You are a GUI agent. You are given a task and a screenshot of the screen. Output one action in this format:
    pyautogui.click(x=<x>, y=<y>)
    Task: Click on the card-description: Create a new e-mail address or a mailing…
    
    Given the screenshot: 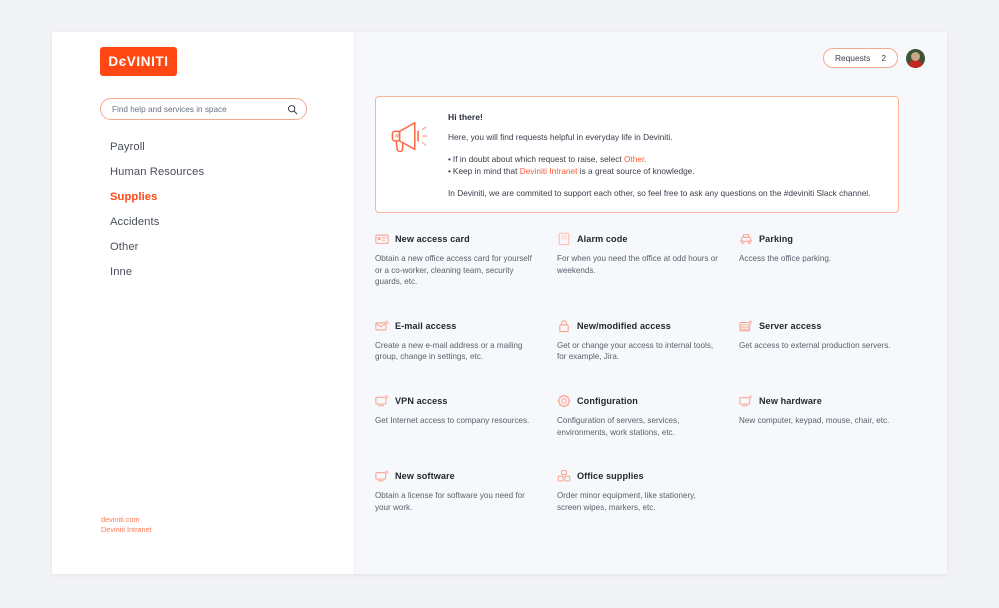 What is the action you would take?
    pyautogui.click(x=449, y=351)
    